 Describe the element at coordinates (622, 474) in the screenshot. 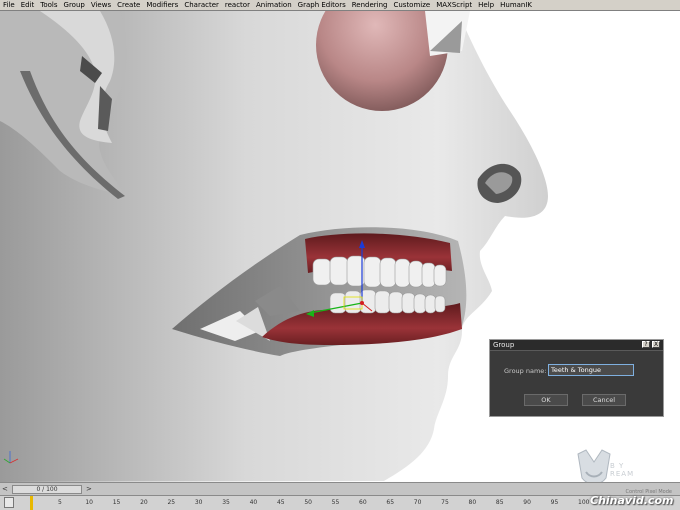

I see `logo-text-line2: REAM` at that location.